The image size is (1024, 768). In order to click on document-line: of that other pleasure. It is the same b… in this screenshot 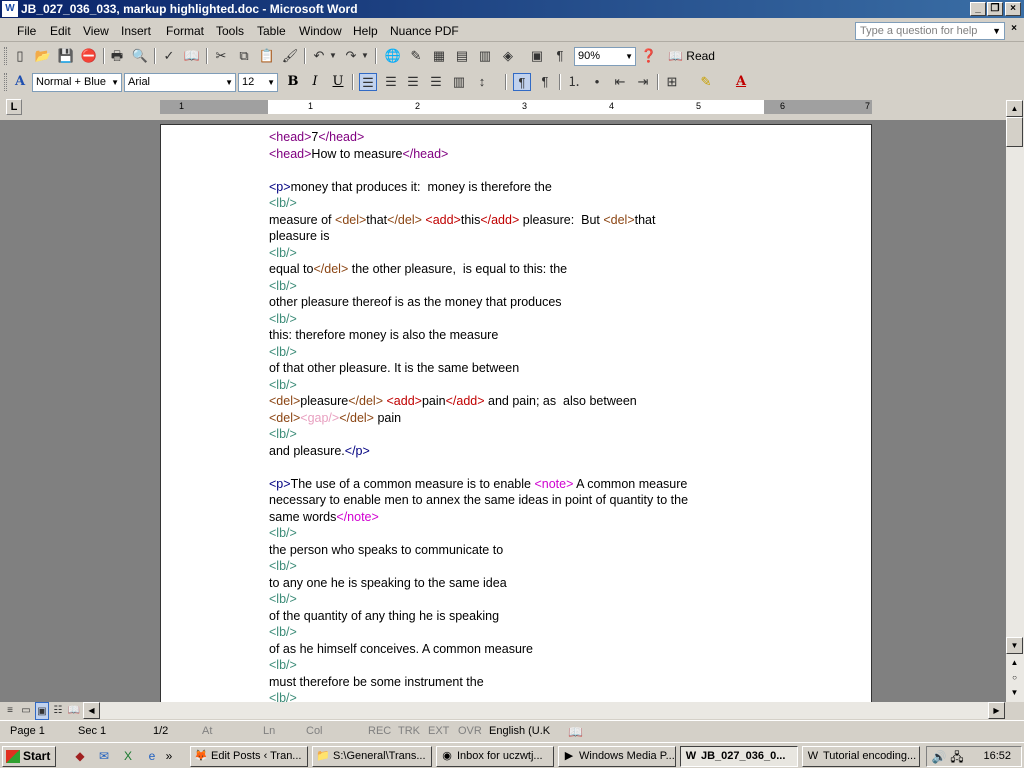, I will do `click(394, 368)`.